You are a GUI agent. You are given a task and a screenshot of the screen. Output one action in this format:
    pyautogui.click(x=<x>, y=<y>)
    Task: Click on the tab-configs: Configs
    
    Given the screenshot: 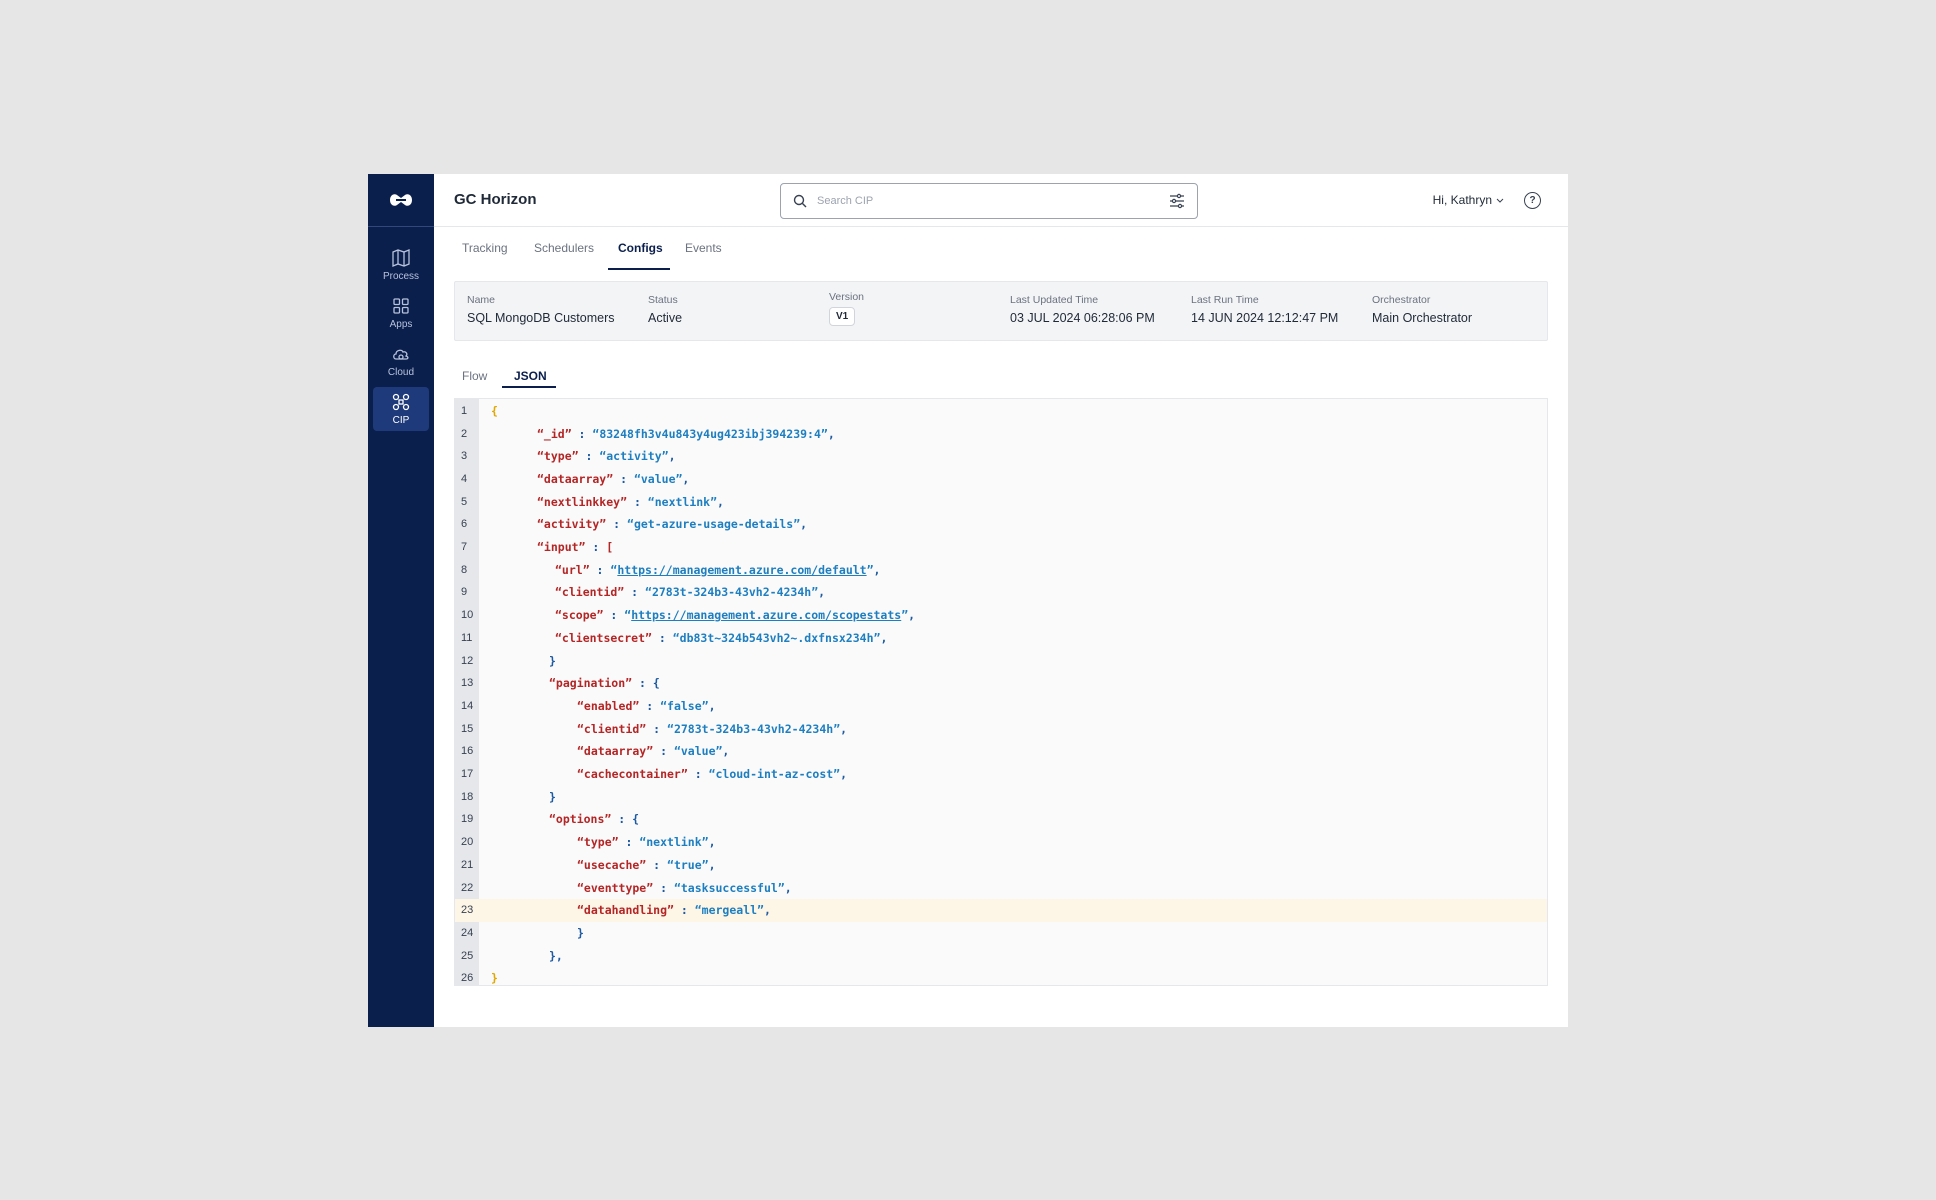 What is the action you would take?
    pyautogui.click(x=640, y=248)
    